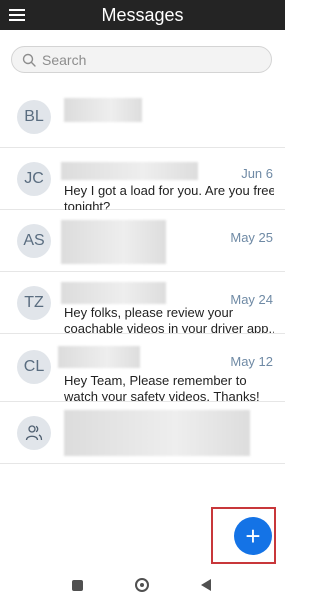 Image resolution: width=320 pixels, height=603 pixels. Describe the element at coordinates (169, 190) in the screenshot. I see `message-preview-line: Hey I got a load for you. Are you free` at that location.